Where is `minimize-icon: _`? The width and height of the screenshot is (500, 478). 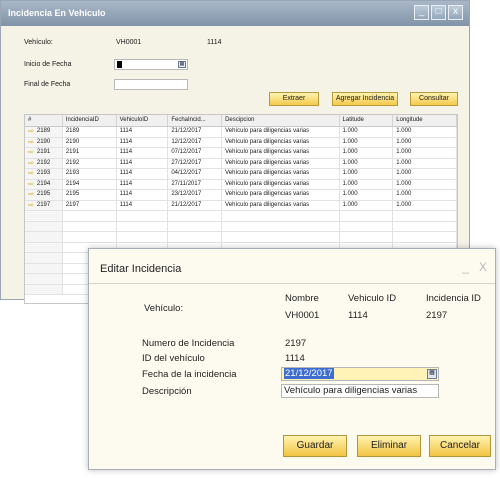 minimize-icon: _ is located at coordinates (465, 267).